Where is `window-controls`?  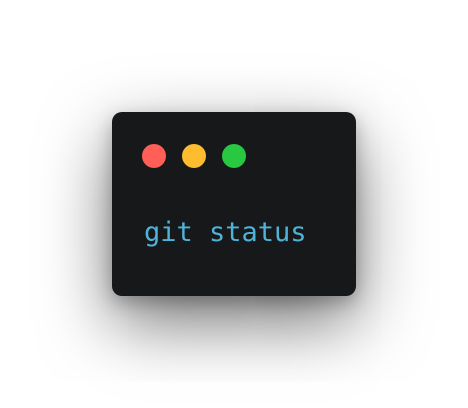
window-controls is located at coordinates (194, 156).